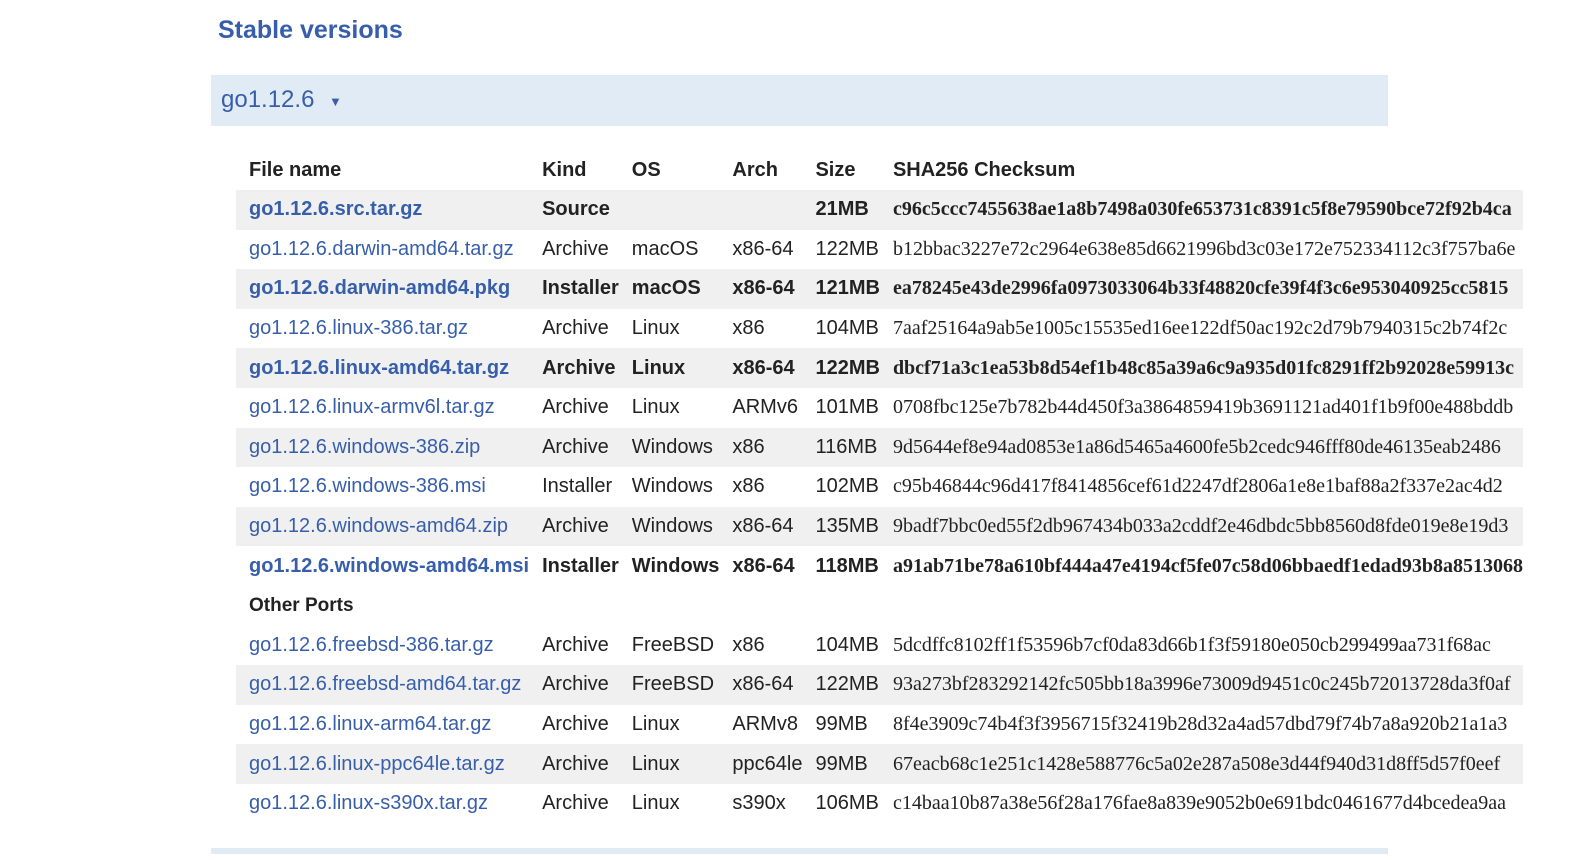 The image size is (1583, 861). I want to click on other-ports-group: Other Ports, so click(879, 606).